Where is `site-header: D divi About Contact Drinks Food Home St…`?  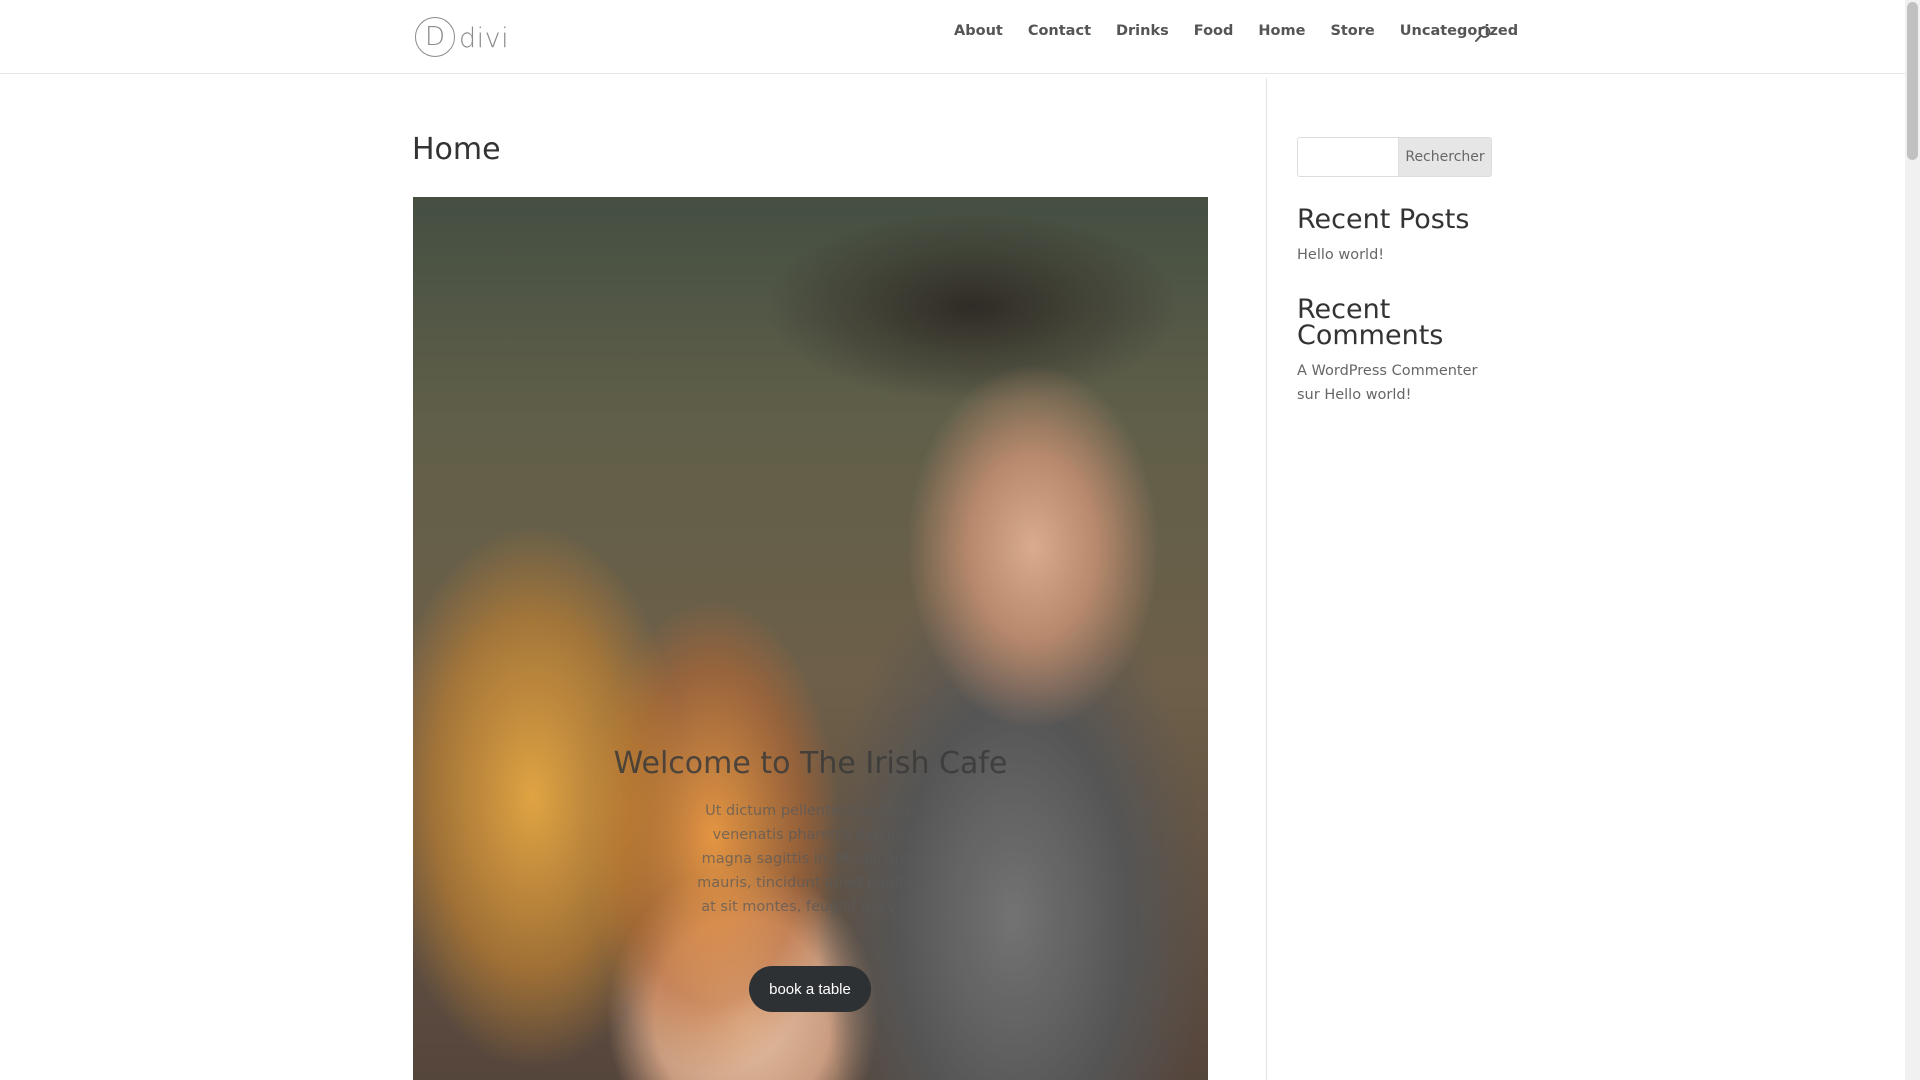
site-header: D divi About Contact Drinks Food Home St… is located at coordinates (952, 36).